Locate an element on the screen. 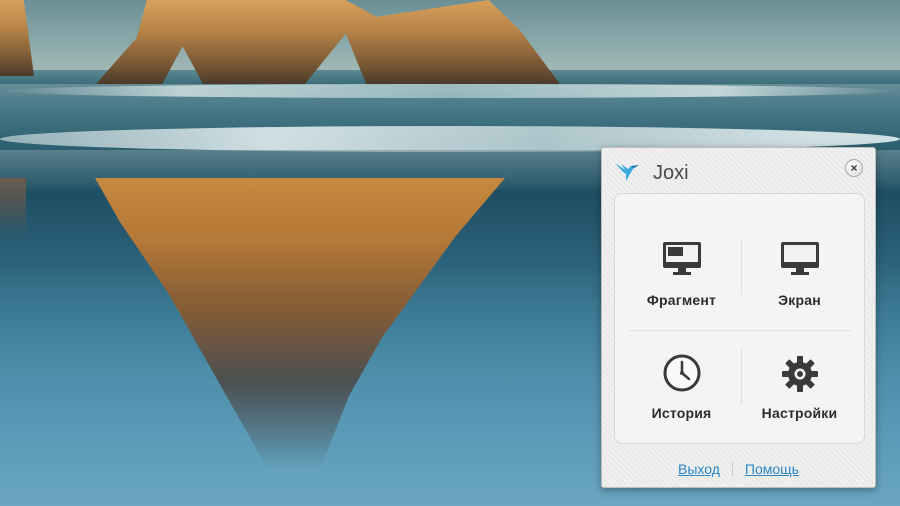 This screenshot has height=506, width=900. divider is located at coordinates (732, 469).